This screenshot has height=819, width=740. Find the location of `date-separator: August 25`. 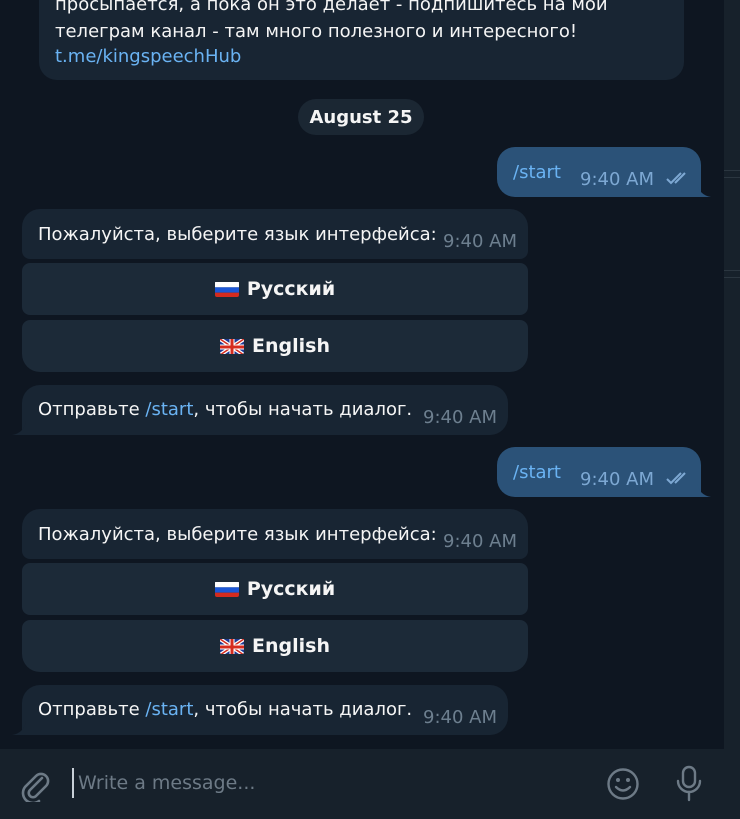

date-separator: August 25 is located at coordinates (361, 117).